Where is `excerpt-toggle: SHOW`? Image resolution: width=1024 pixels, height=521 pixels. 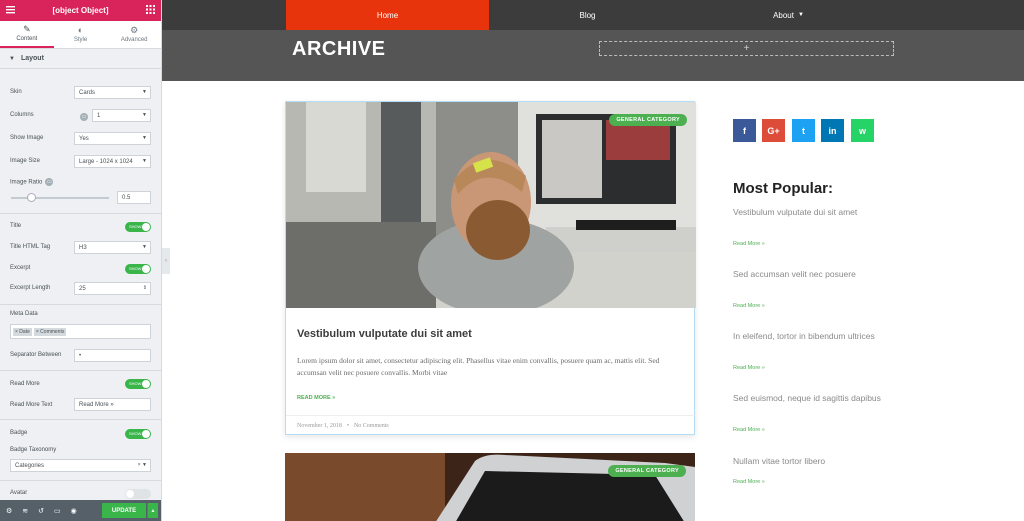 excerpt-toggle: SHOW is located at coordinates (138, 269).